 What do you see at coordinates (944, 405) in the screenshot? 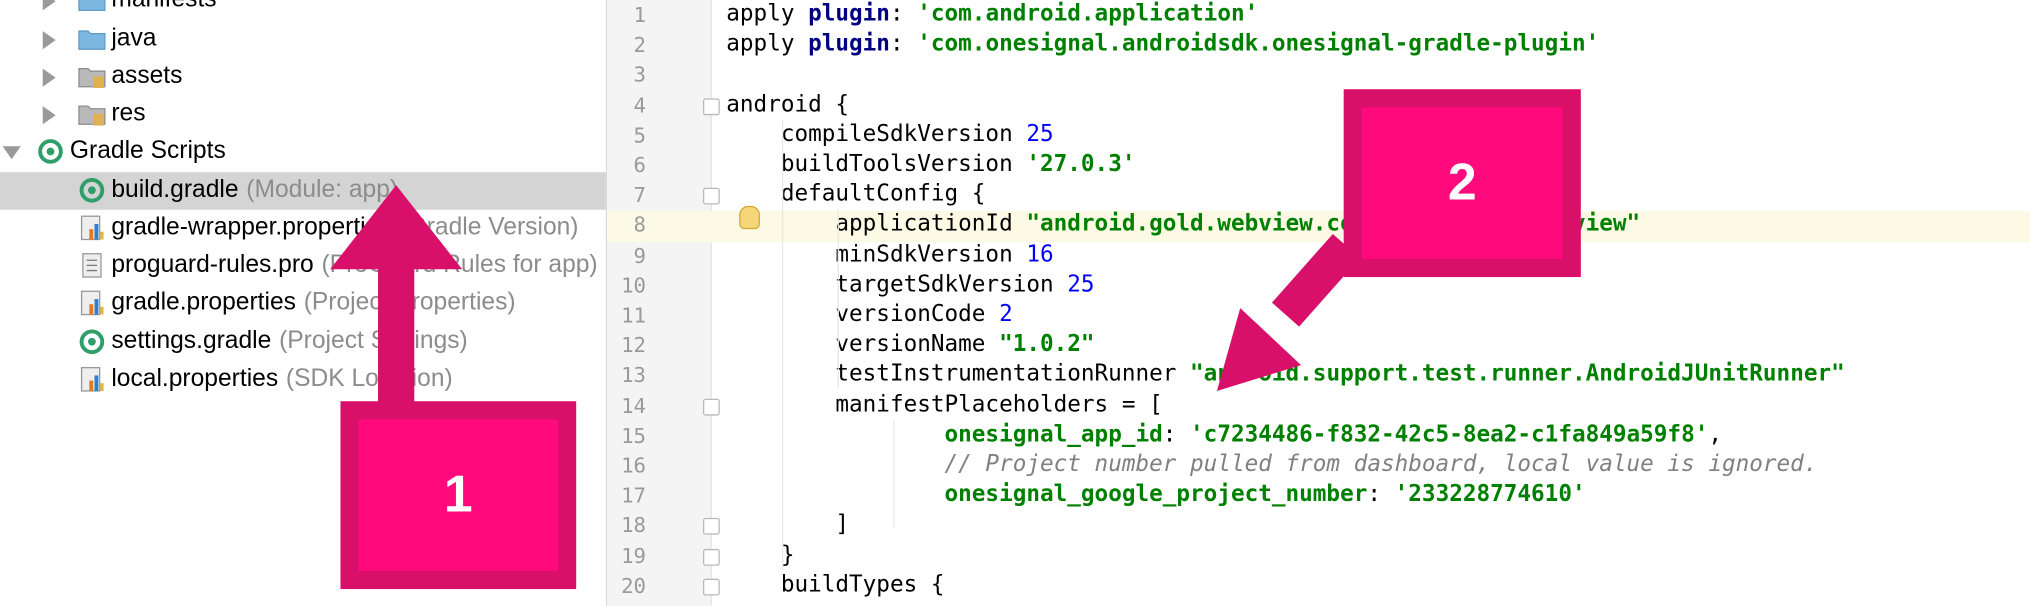
I see `code-text: manifestPlaceholders = [` at bounding box center [944, 405].